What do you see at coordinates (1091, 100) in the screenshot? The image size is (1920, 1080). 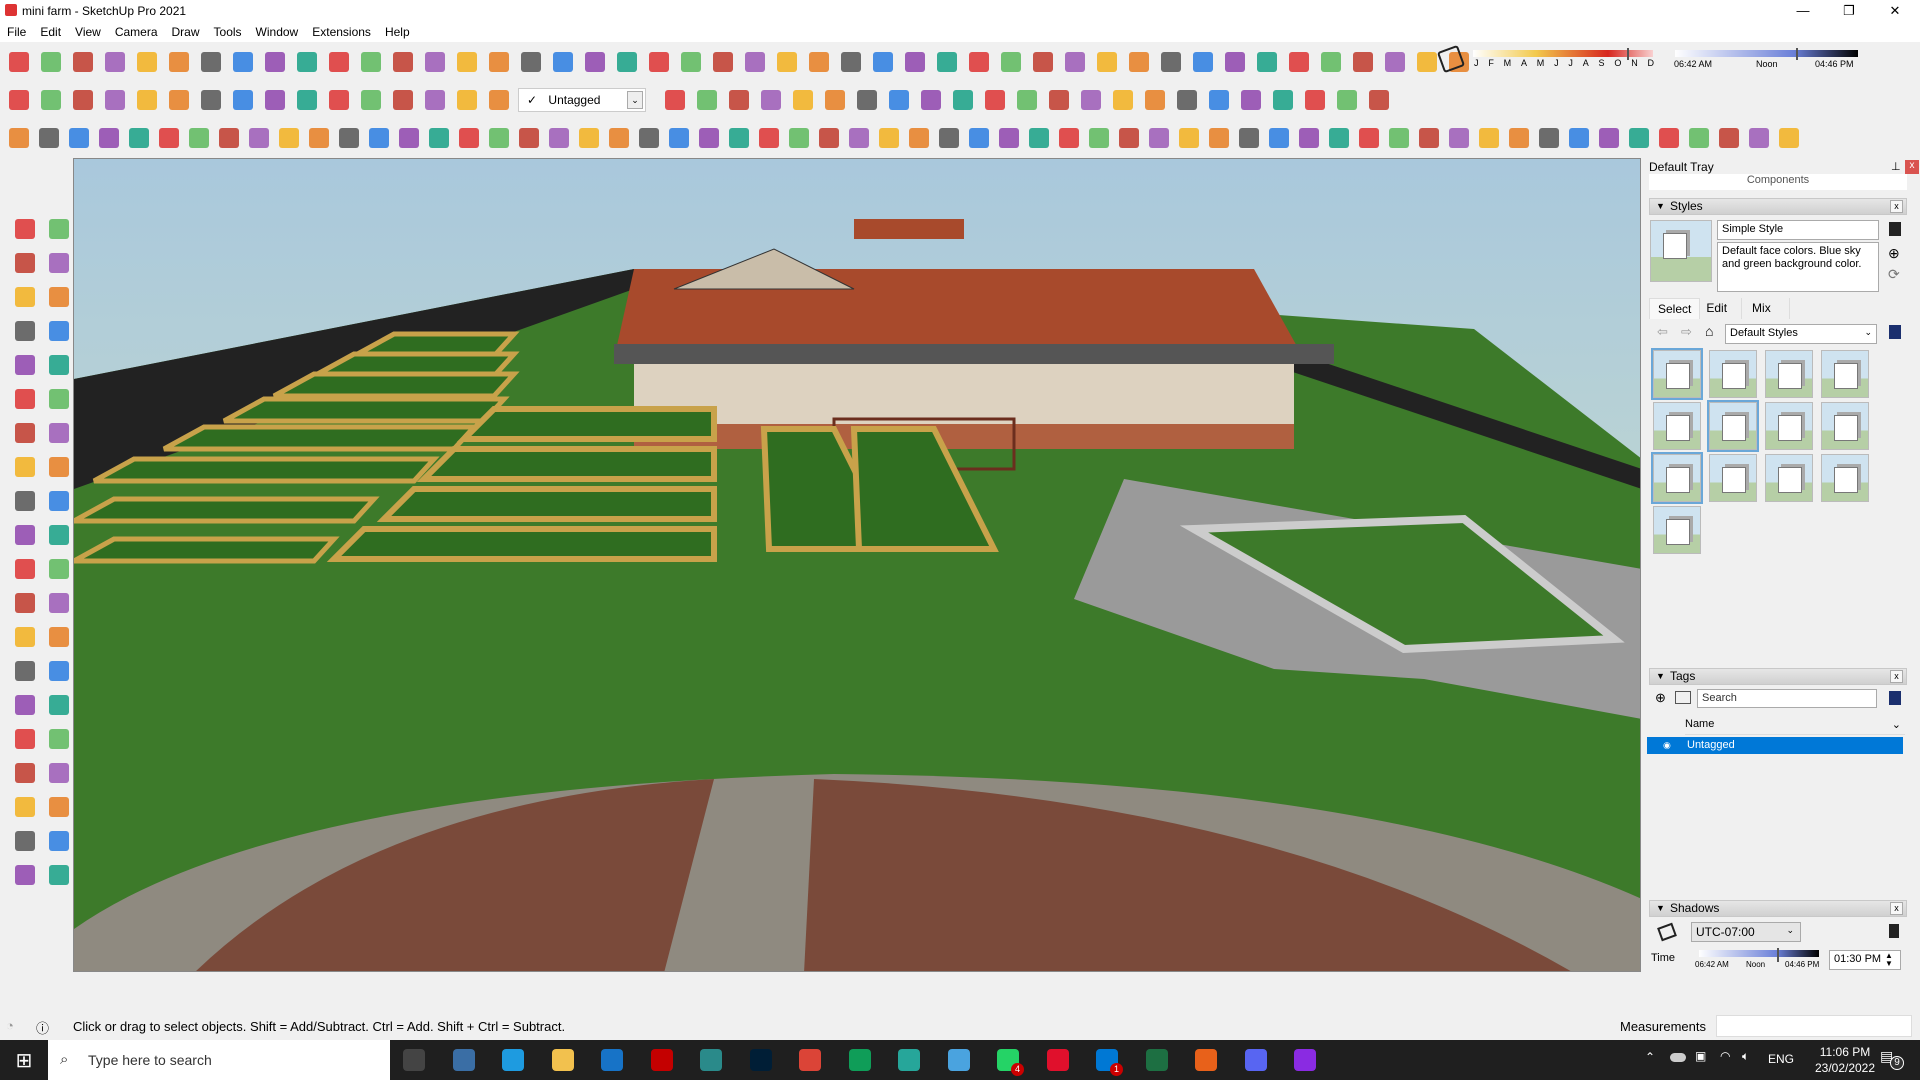 I see `smoove-tool-icon` at bounding box center [1091, 100].